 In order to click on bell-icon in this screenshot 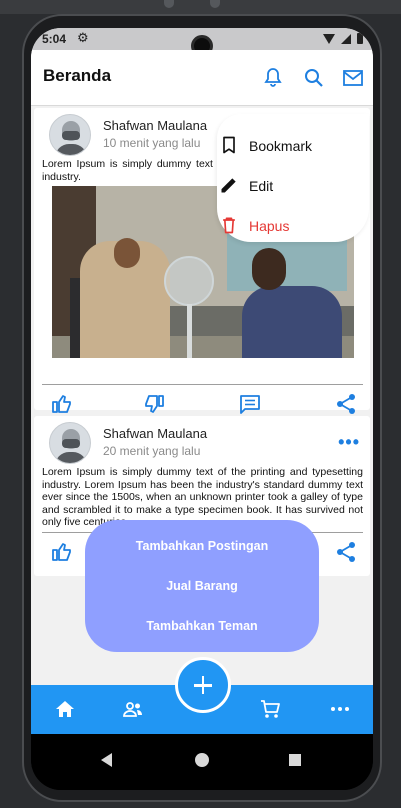, I will do `click(273, 78)`.